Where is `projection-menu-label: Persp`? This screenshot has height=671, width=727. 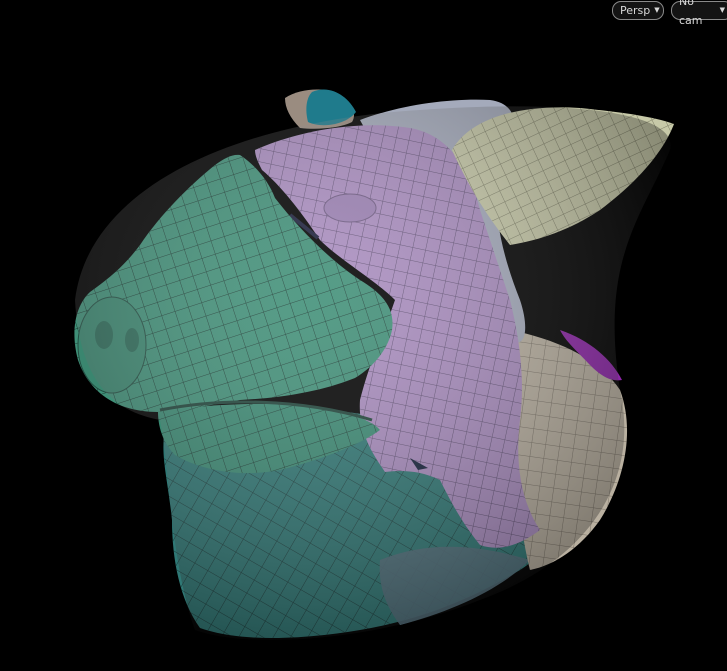 projection-menu-label: Persp is located at coordinates (635, 10).